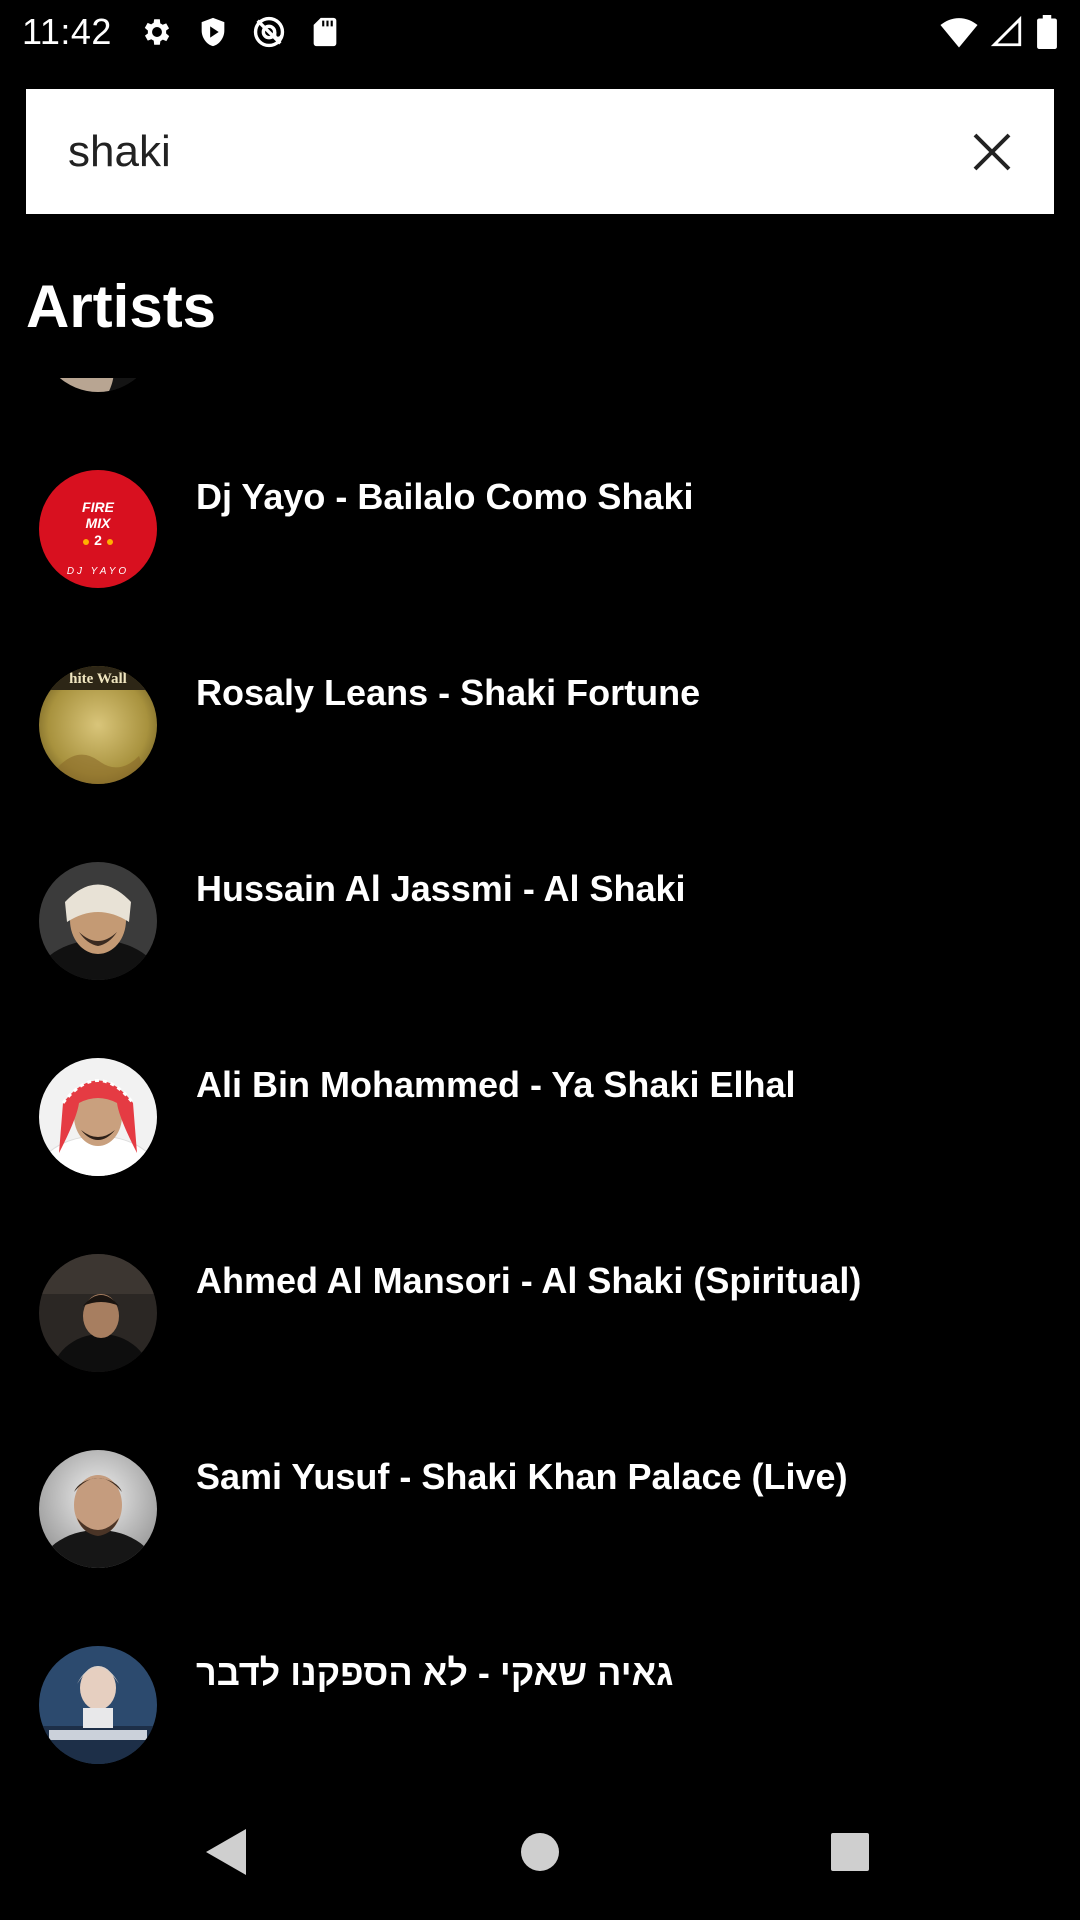 This screenshot has width=1080, height=1920. Describe the element at coordinates (98, 507) in the screenshot. I see `svg-text: FIRE` at that location.